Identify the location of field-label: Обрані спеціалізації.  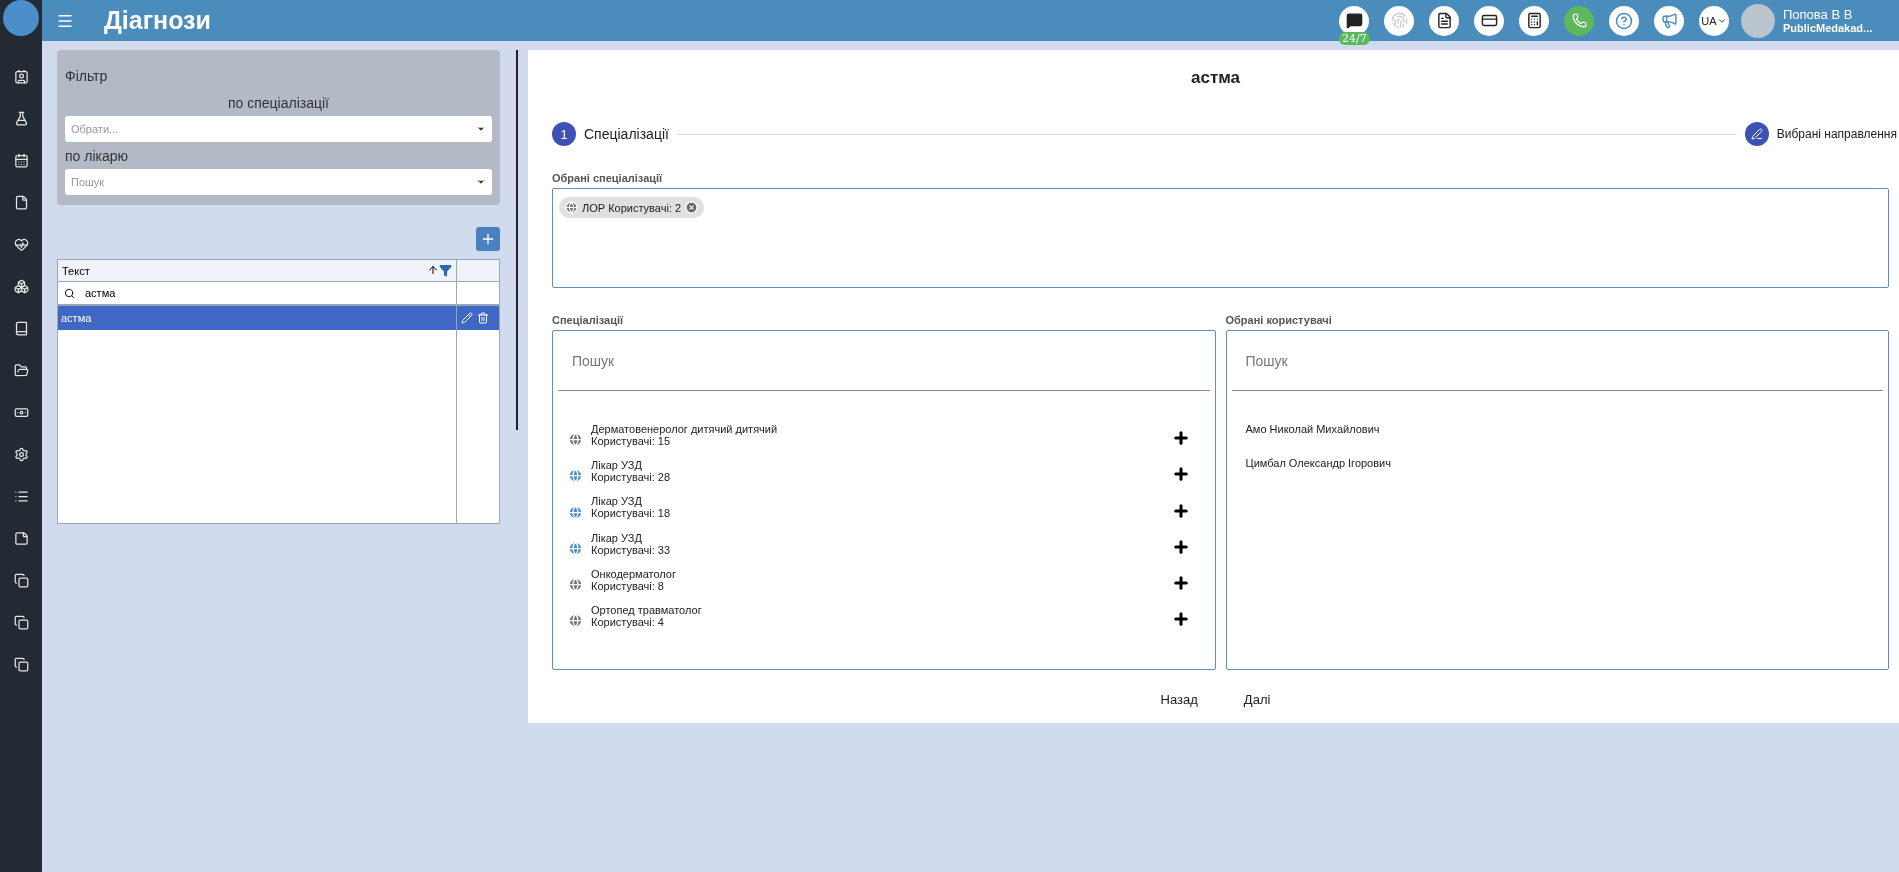
(608, 178).